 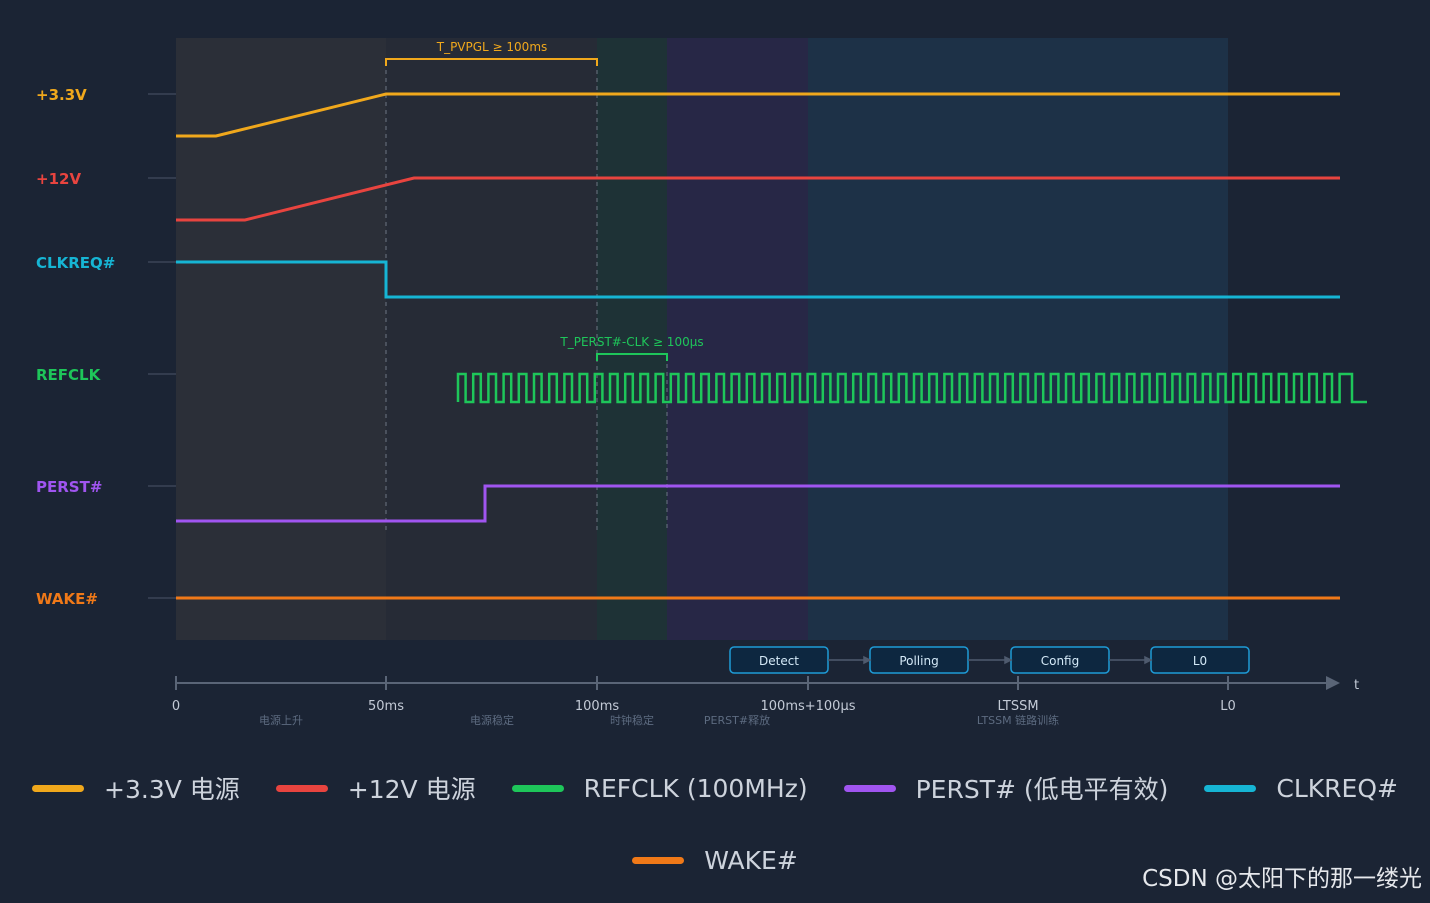 I want to click on signal-tick-stubs, so click(x=162, y=346).